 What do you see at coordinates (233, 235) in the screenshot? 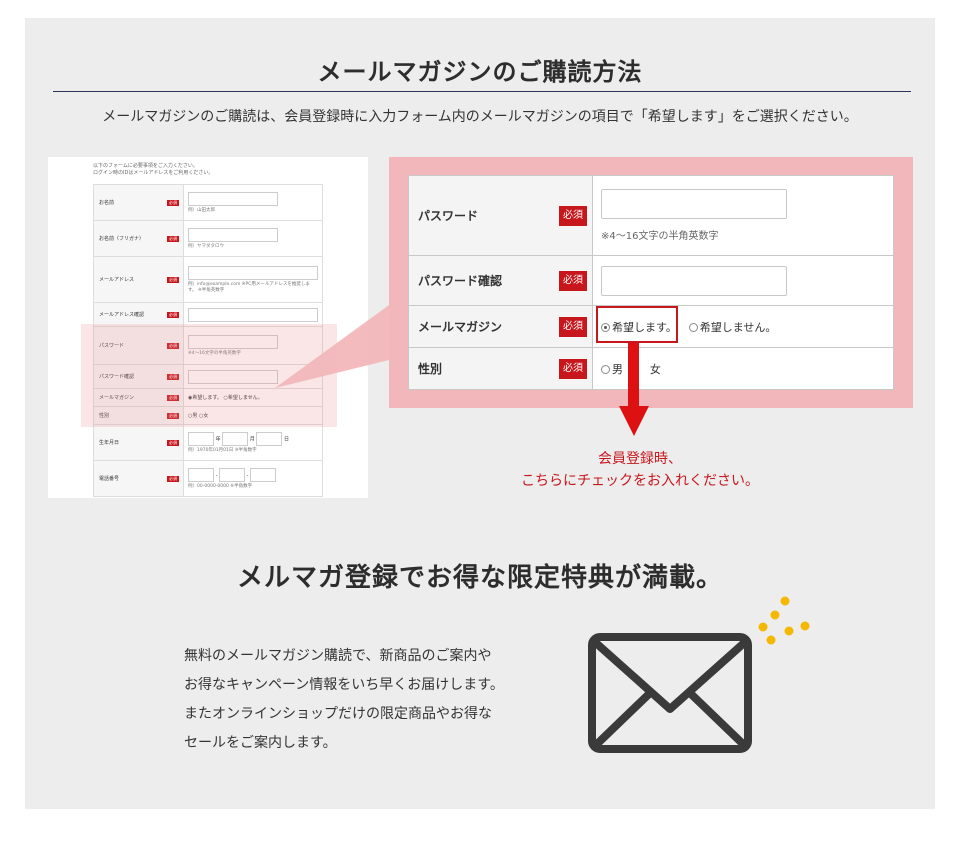
I see `kana-input` at bounding box center [233, 235].